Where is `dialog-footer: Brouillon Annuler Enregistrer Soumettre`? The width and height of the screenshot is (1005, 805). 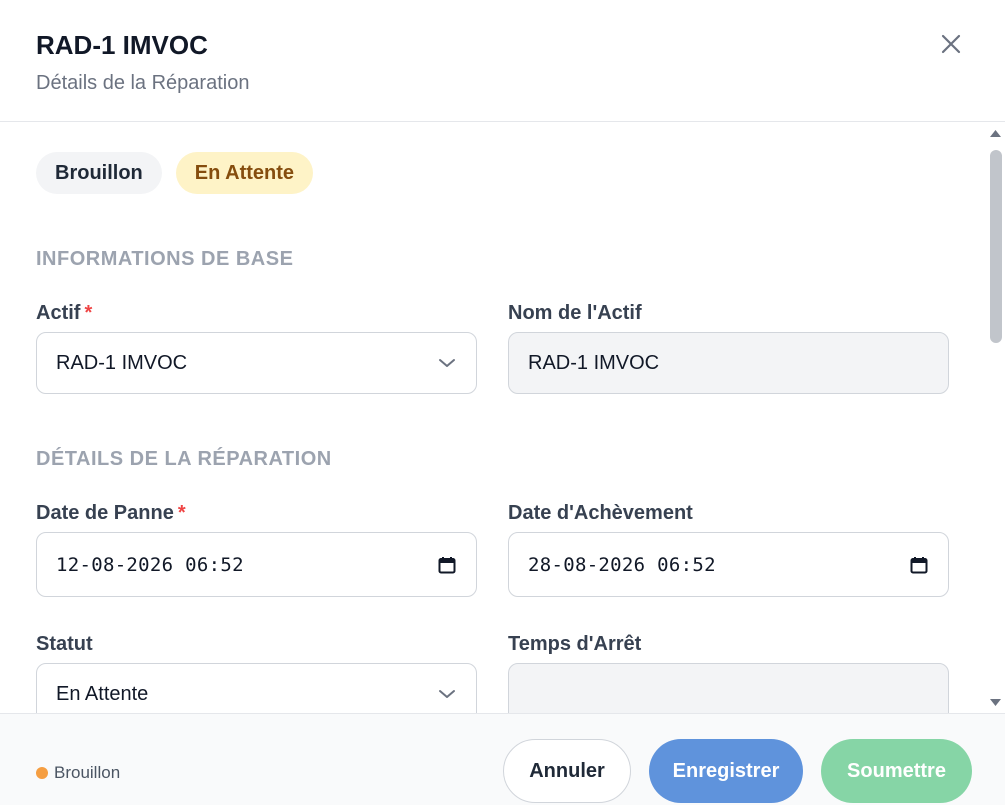 dialog-footer: Brouillon Annuler Enregistrer Soumettre is located at coordinates (502, 759).